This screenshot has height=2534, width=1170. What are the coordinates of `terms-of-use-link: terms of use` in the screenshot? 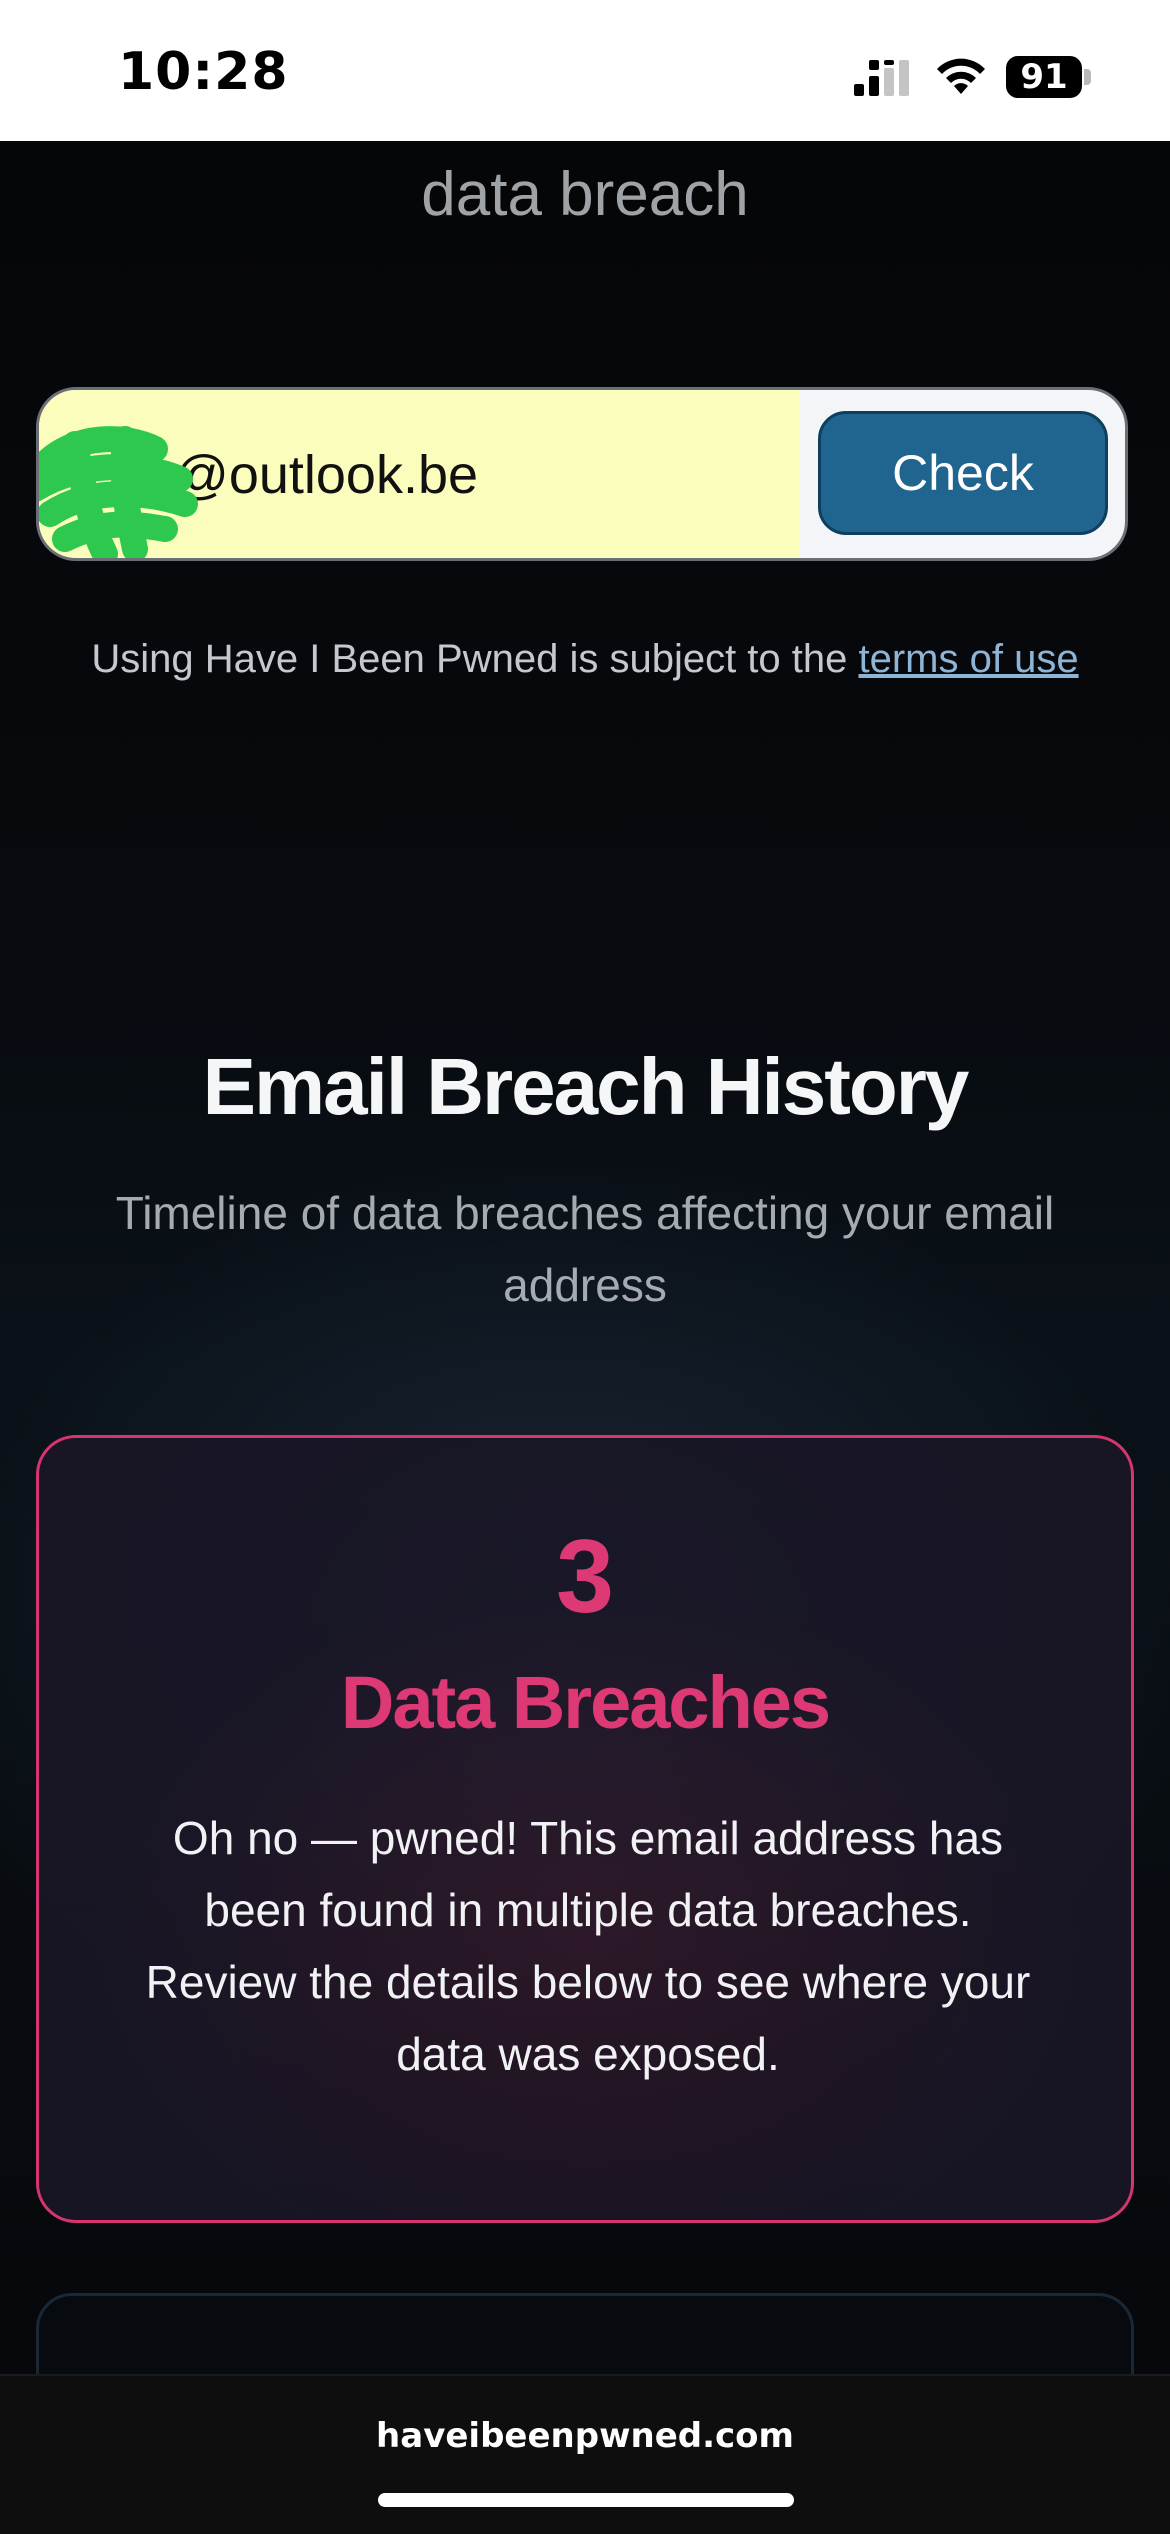 It's located at (969, 659).